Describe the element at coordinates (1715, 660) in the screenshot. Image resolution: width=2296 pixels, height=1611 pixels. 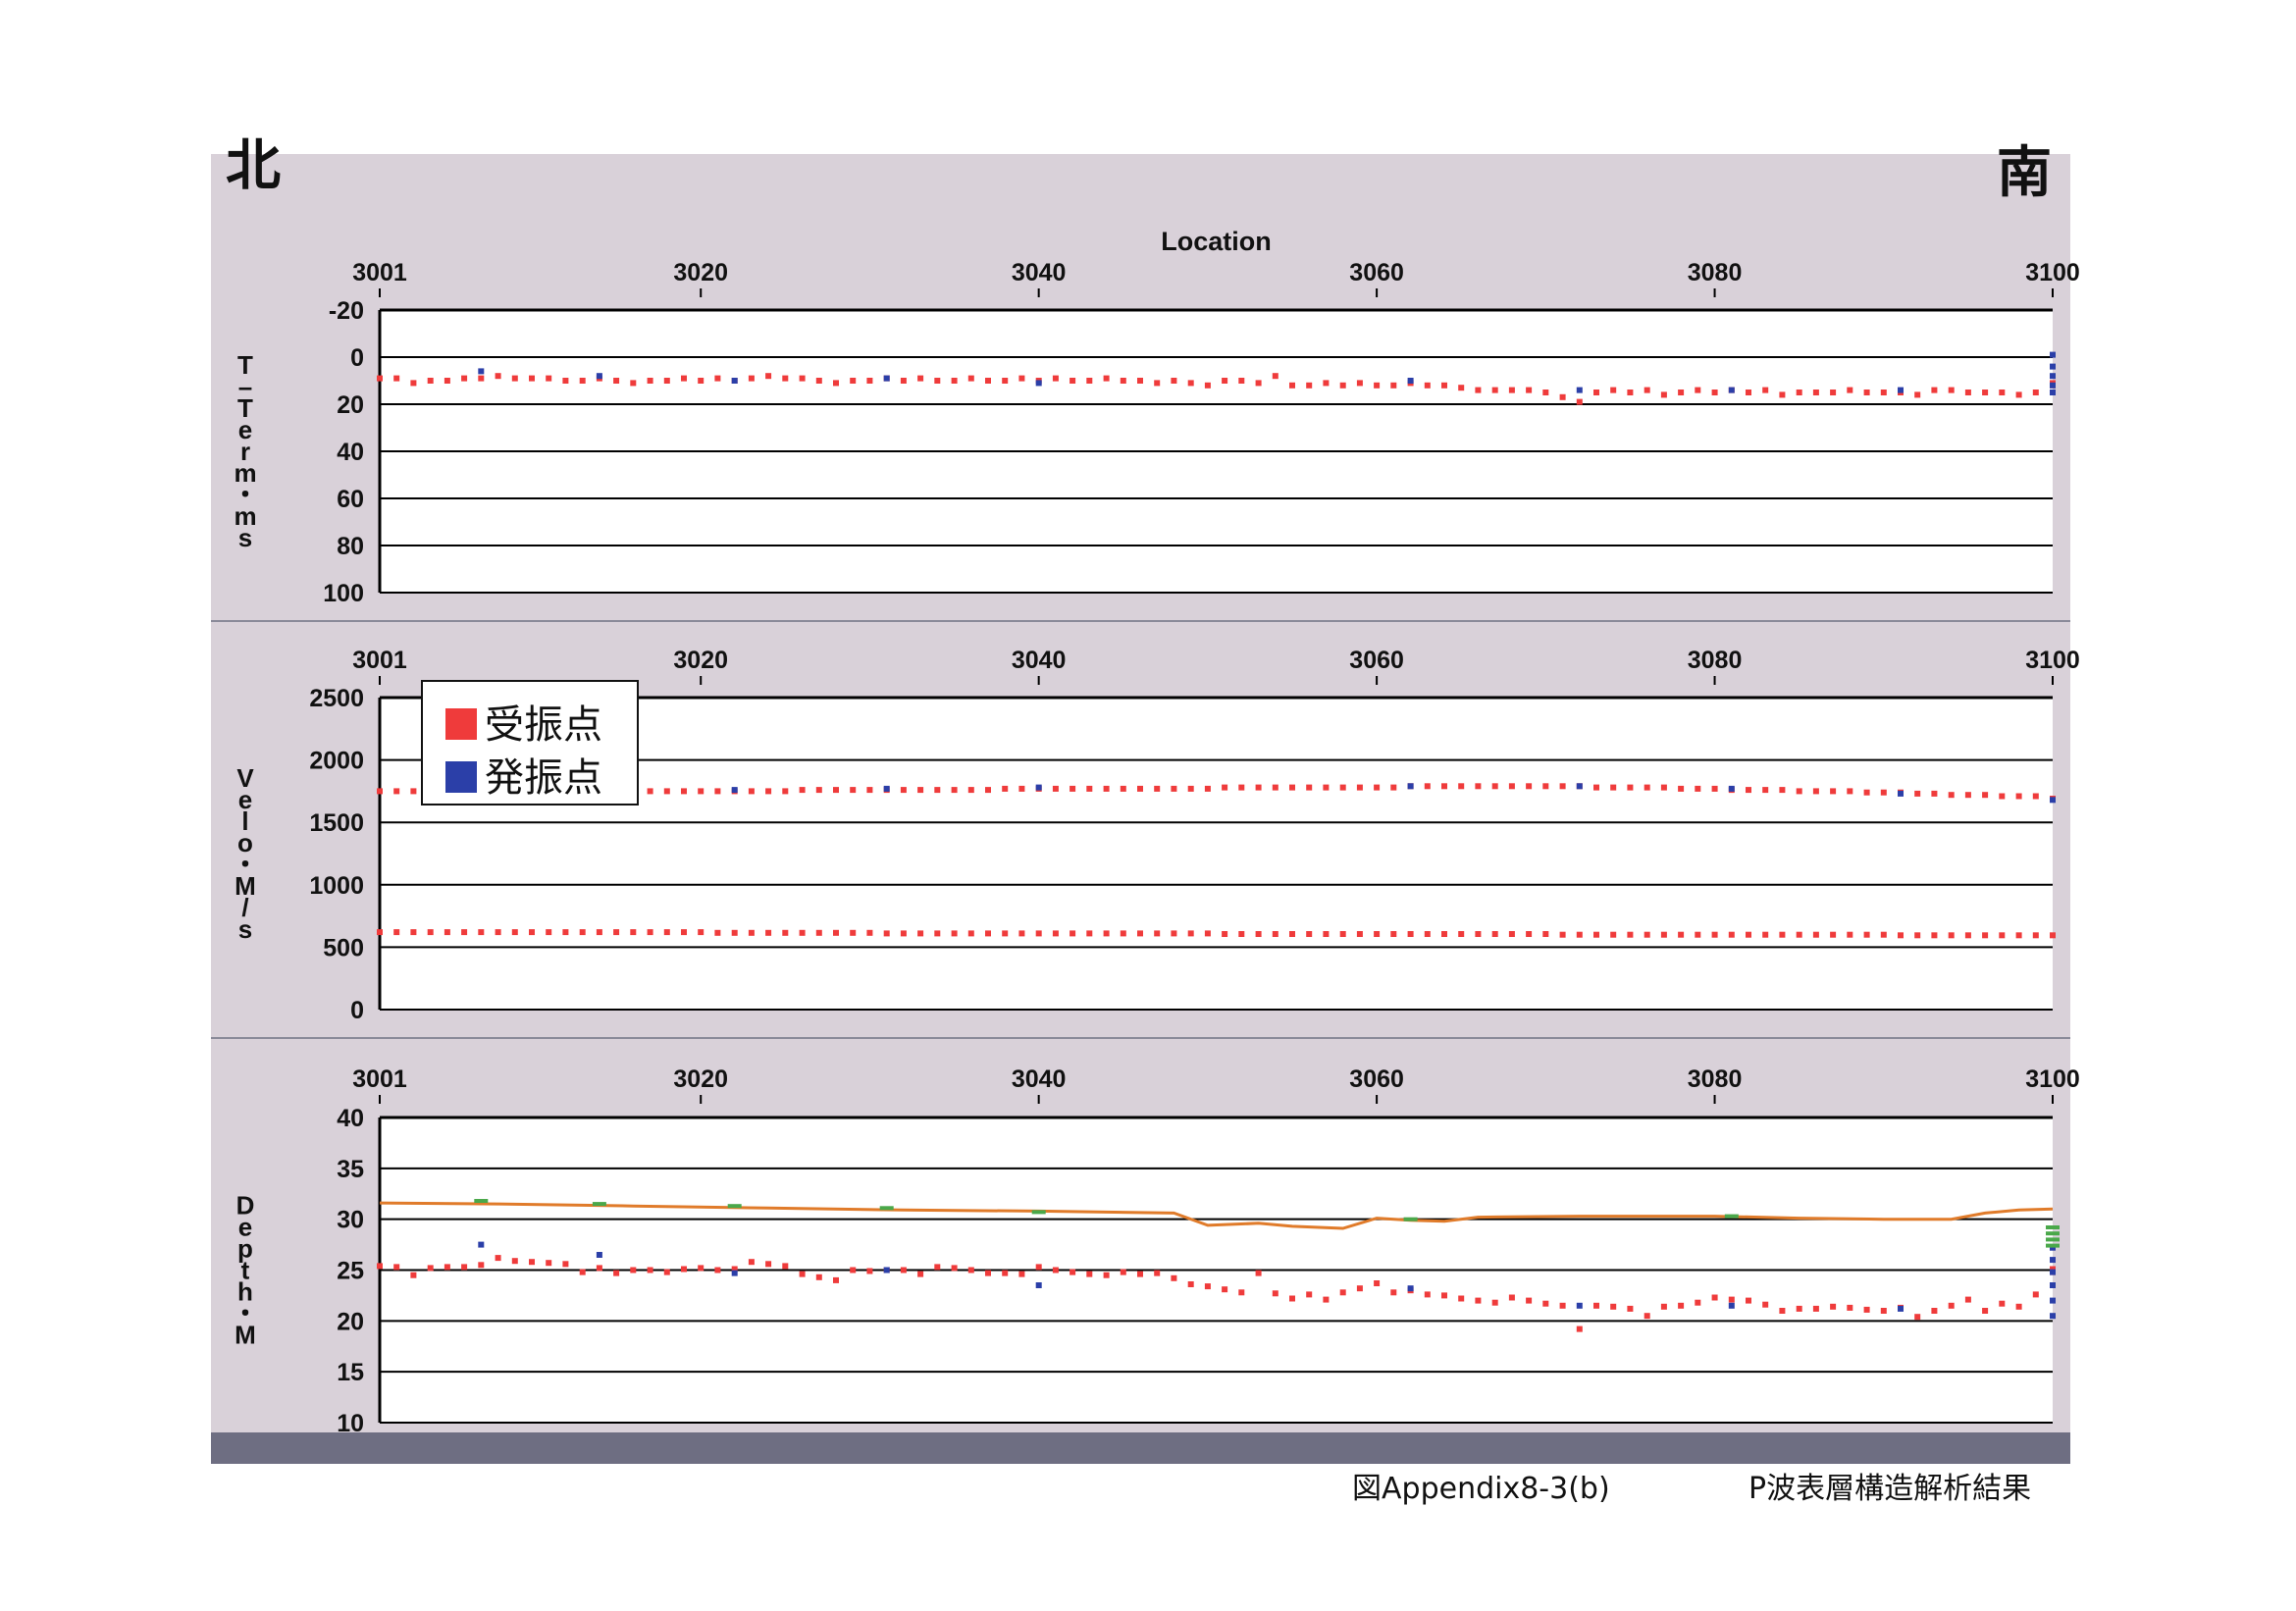
I see `x-tick-label: 3080` at that location.